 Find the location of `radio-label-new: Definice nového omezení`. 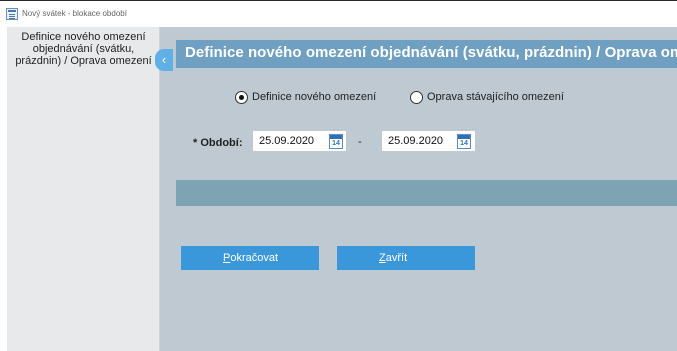

radio-label-new: Definice nového omezení is located at coordinates (314, 97).